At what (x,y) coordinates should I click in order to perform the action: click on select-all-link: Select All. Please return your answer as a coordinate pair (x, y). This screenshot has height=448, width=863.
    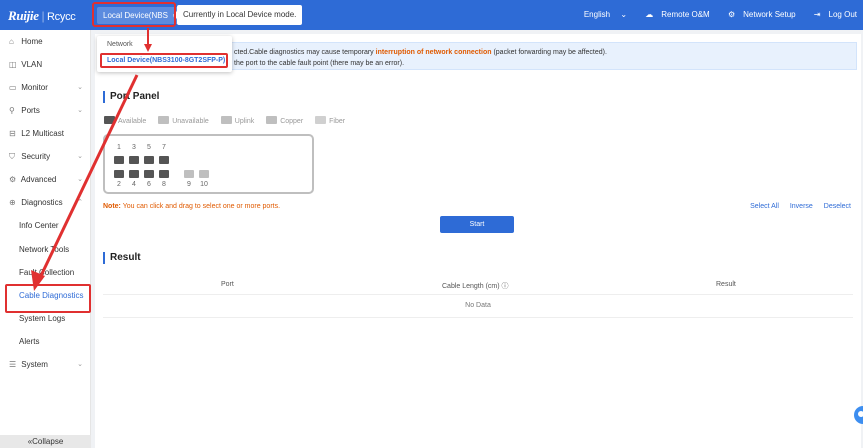
    Looking at the image, I should click on (764, 206).